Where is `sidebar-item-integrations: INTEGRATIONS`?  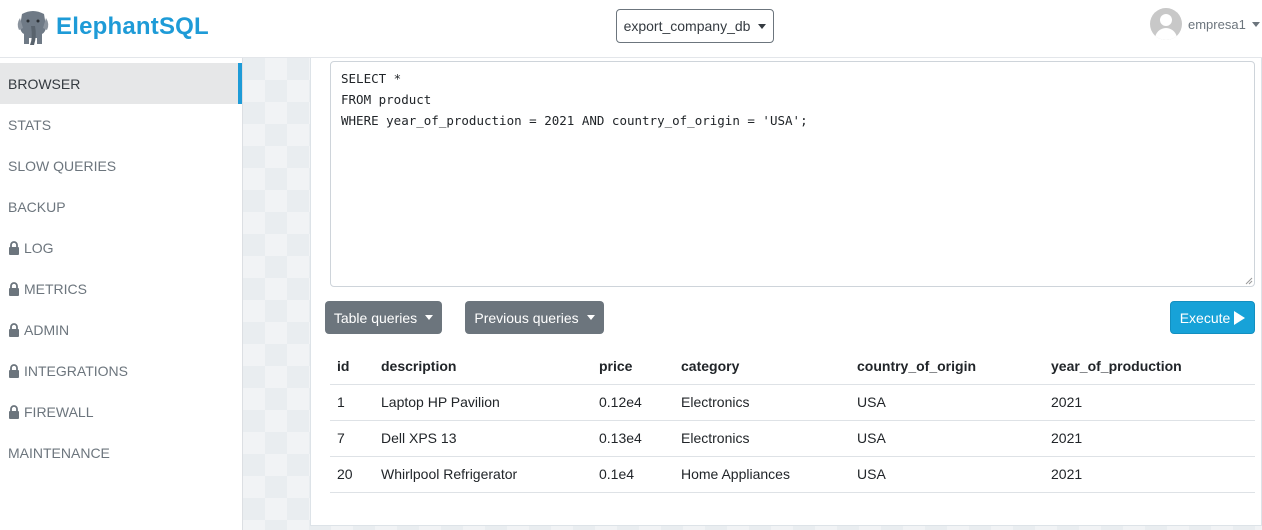 sidebar-item-integrations: INTEGRATIONS is located at coordinates (121, 370).